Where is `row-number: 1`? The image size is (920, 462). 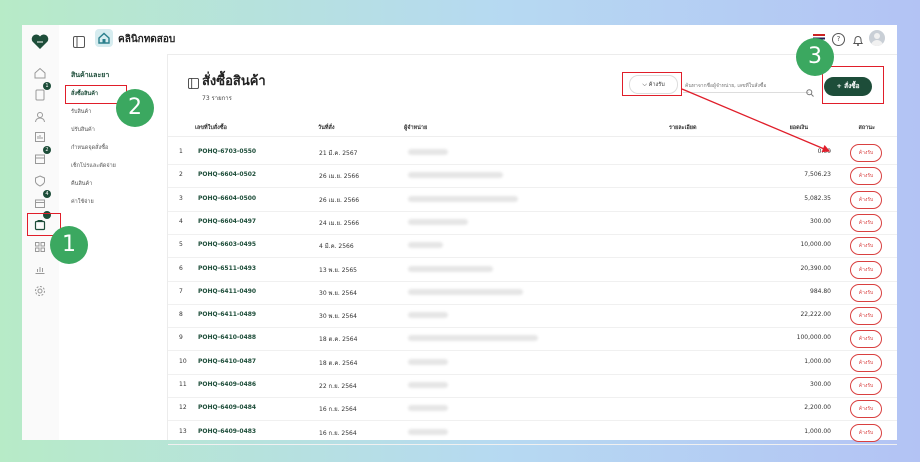
row-number: 1 is located at coordinates (181, 151).